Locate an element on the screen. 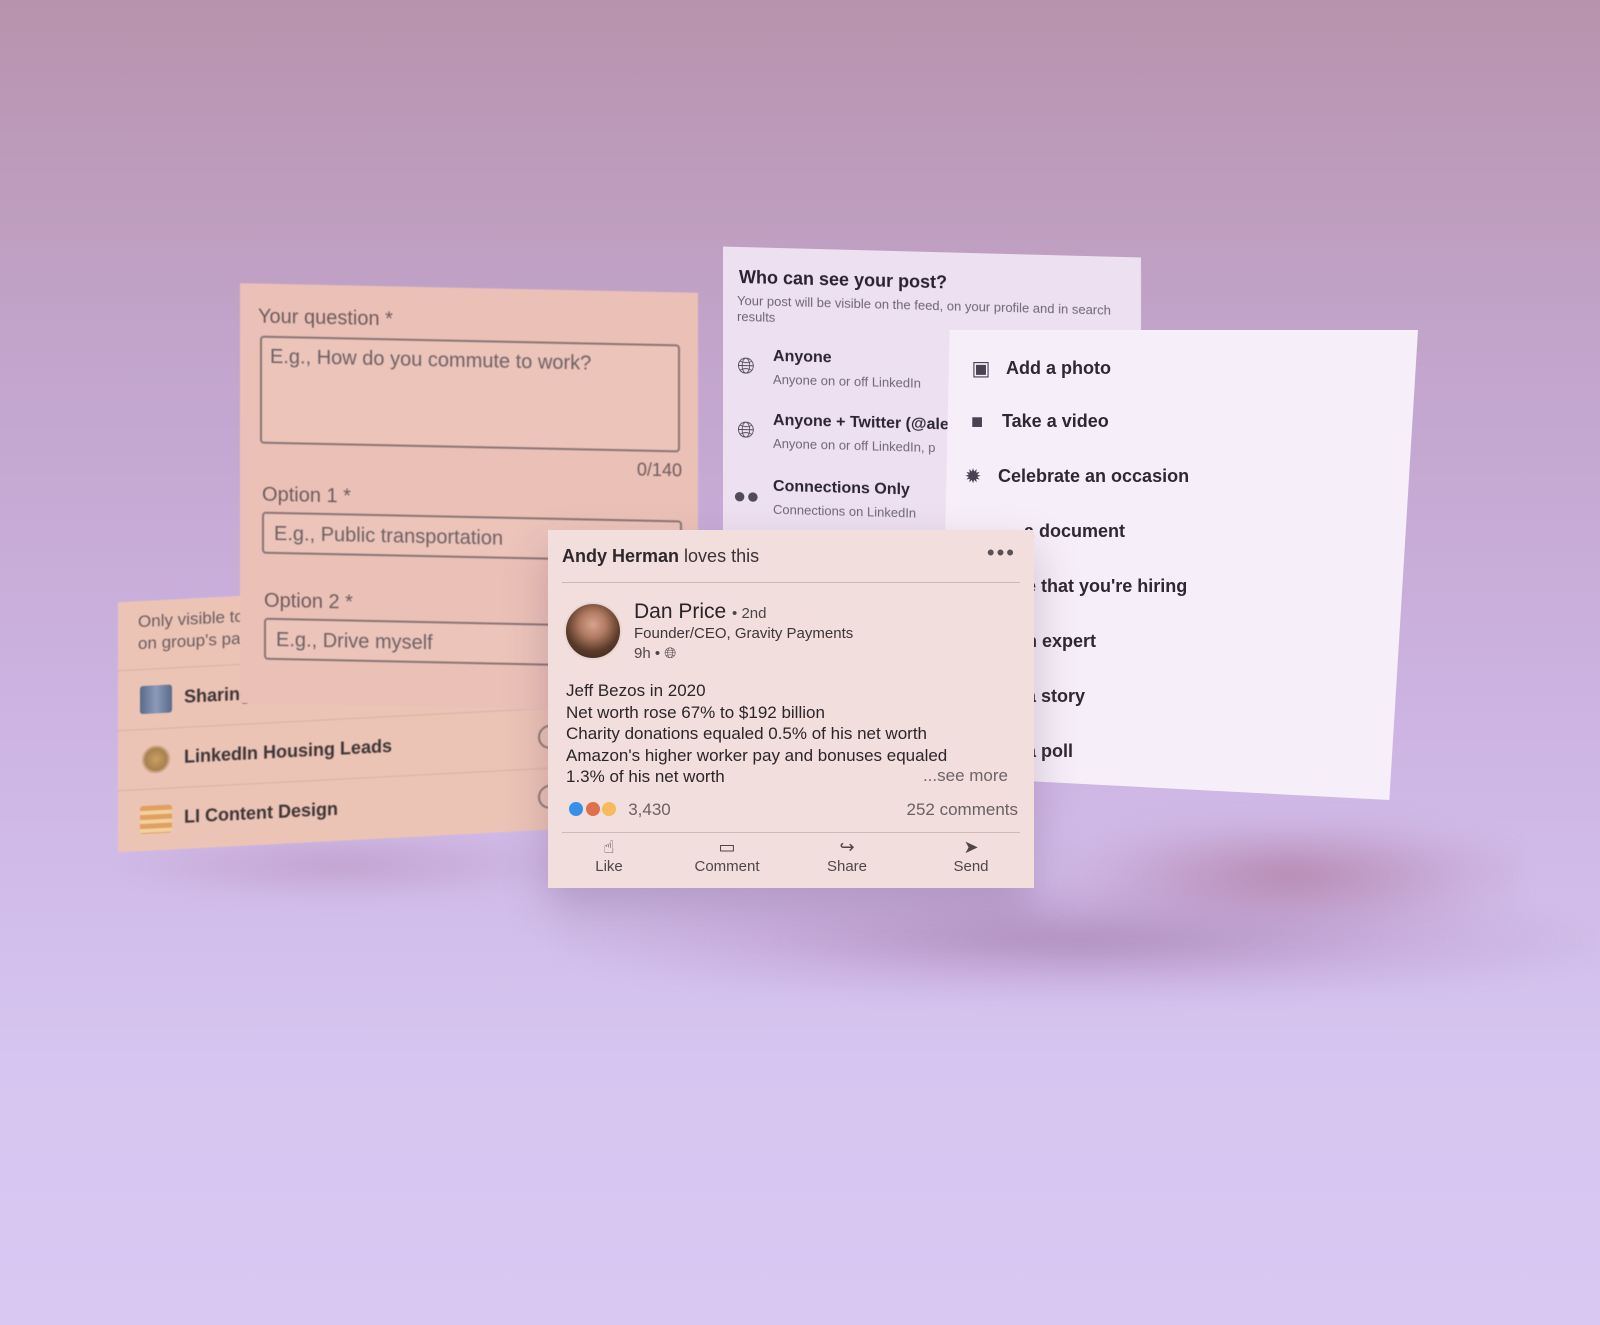  option-name: Connections Only is located at coordinates (841, 488).